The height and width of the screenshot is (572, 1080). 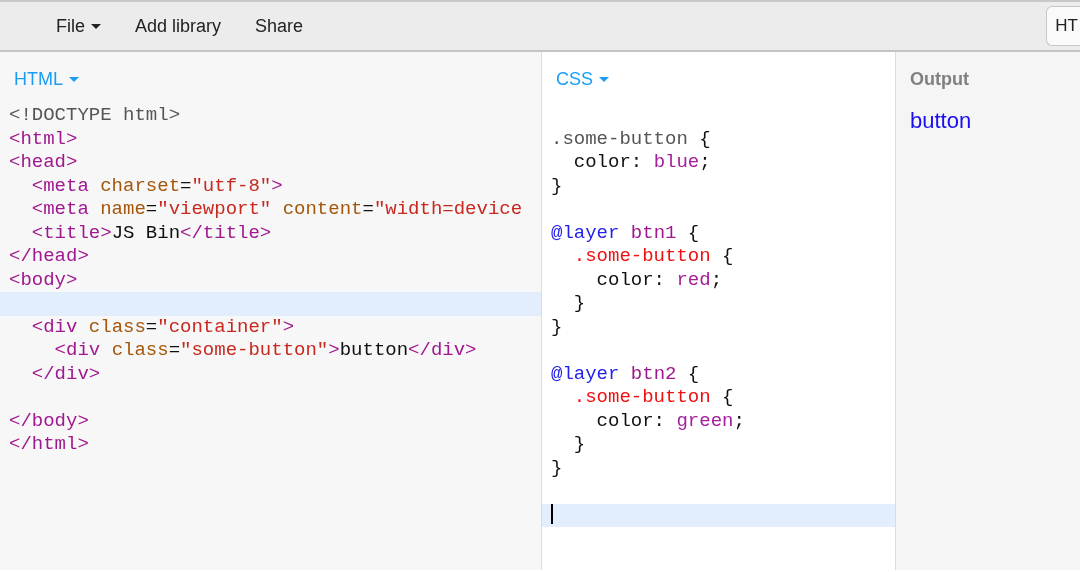 I want to click on code-line: <!DOCTYPE html>, so click(x=95, y=116).